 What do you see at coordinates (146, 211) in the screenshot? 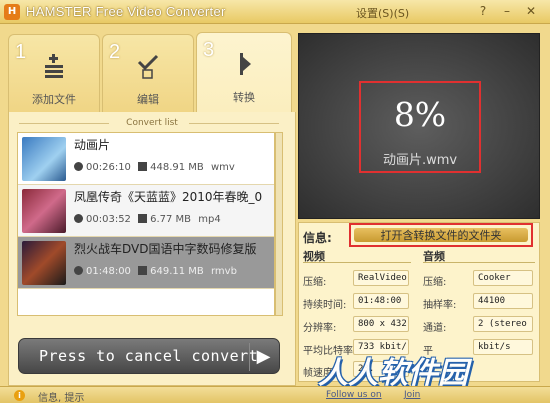
I see `list-item: 凤凰传奇《天蓝蓝》2010年春晚_0 00:03:52 6.77 MB mp4` at bounding box center [146, 211].